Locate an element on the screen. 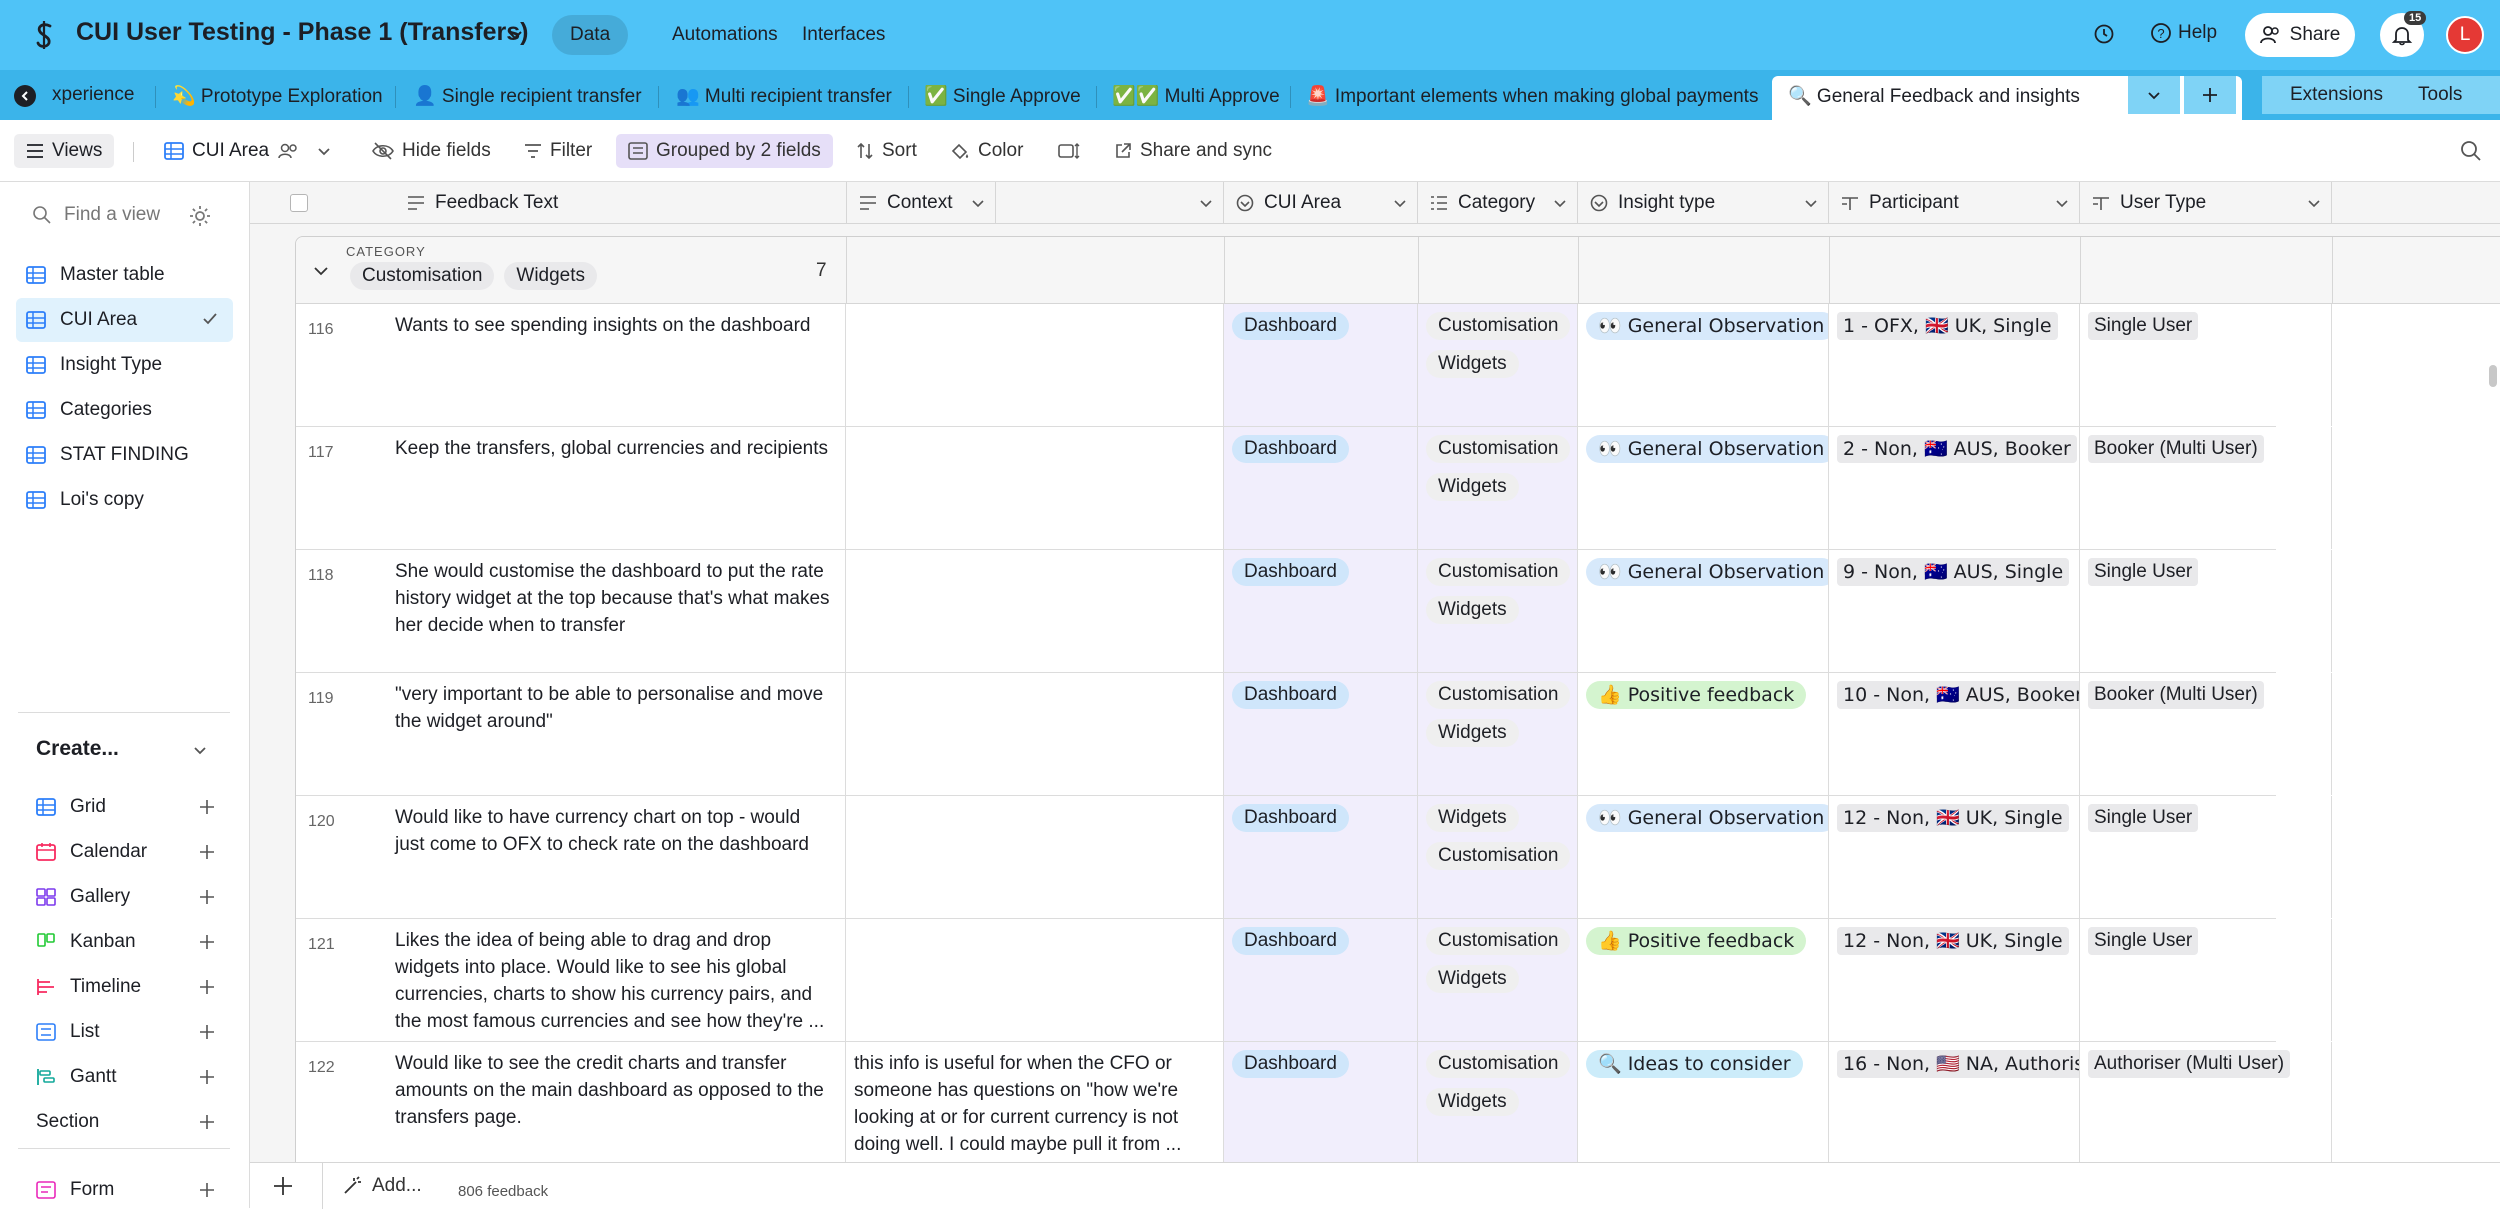 Image resolution: width=2500 pixels, height=1209 pixels. sidebar-view-cui-area: CUI Area is located at coordinates (124, 320).